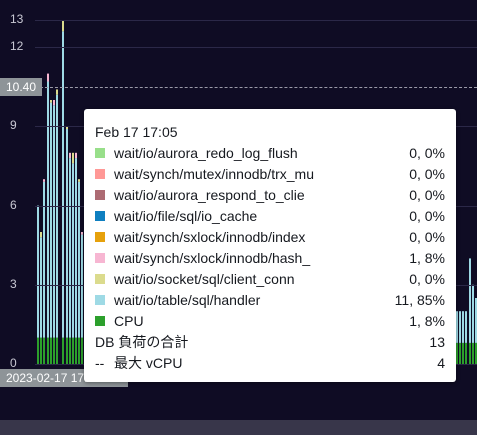  What do you see at coordinates (136, 132) in the screenshot?
I see `tooltip-title: Feb 17 17:05` at bounding box center [136, 132].